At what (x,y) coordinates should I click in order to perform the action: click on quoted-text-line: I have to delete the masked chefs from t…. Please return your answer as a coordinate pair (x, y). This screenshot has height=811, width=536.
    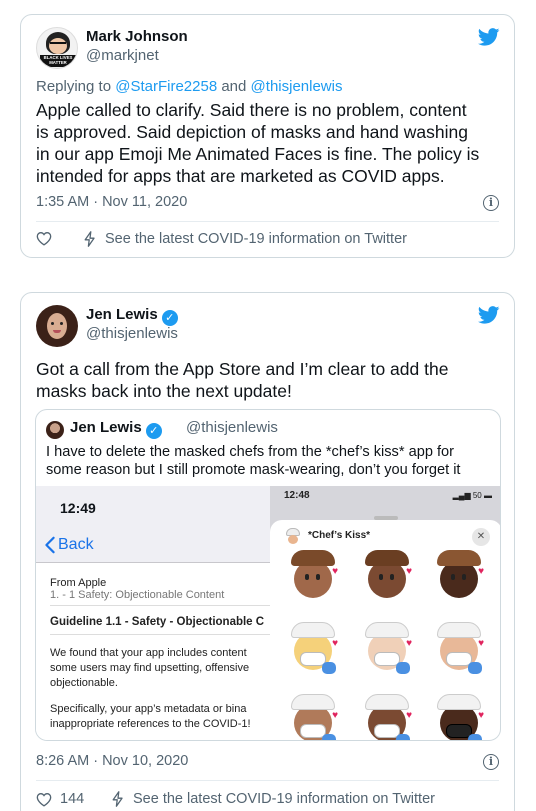
    Looking at the image, I should click on (250, 452).